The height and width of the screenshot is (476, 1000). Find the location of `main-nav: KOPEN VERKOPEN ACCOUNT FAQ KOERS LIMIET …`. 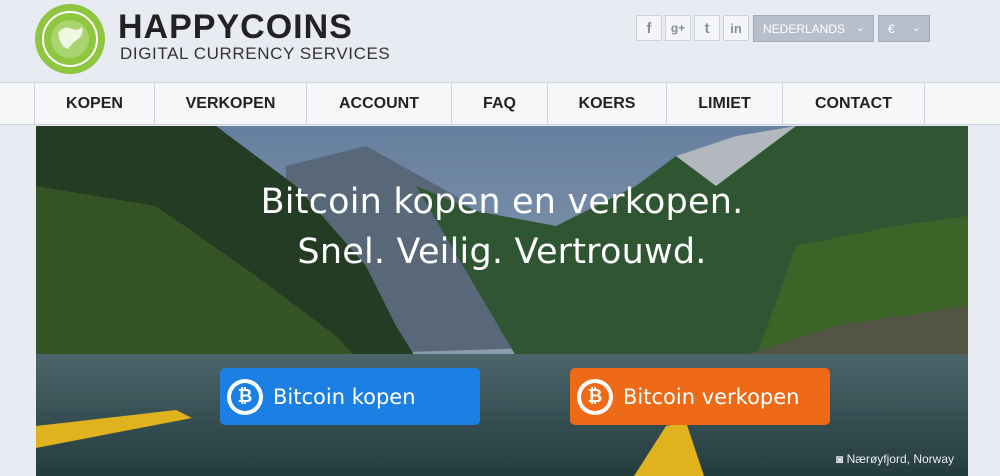

main-nav: KOPEN VERKOPEN ACCOUNT FAQ KOERS LIMIET … is located at coordinates (500, 103).